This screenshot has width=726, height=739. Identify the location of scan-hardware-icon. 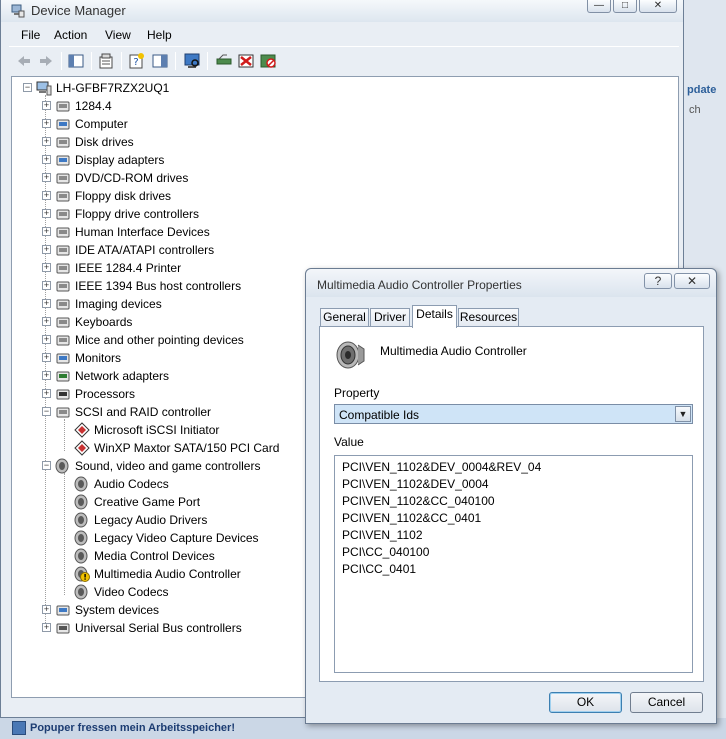
(192, 61).